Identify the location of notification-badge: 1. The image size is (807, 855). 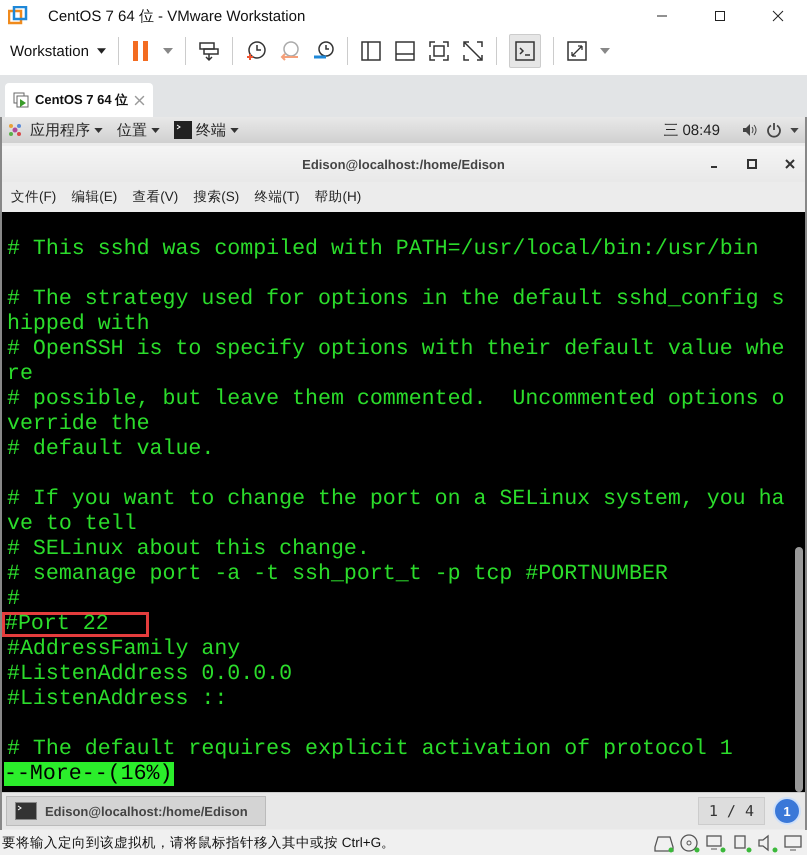
(787, 811).